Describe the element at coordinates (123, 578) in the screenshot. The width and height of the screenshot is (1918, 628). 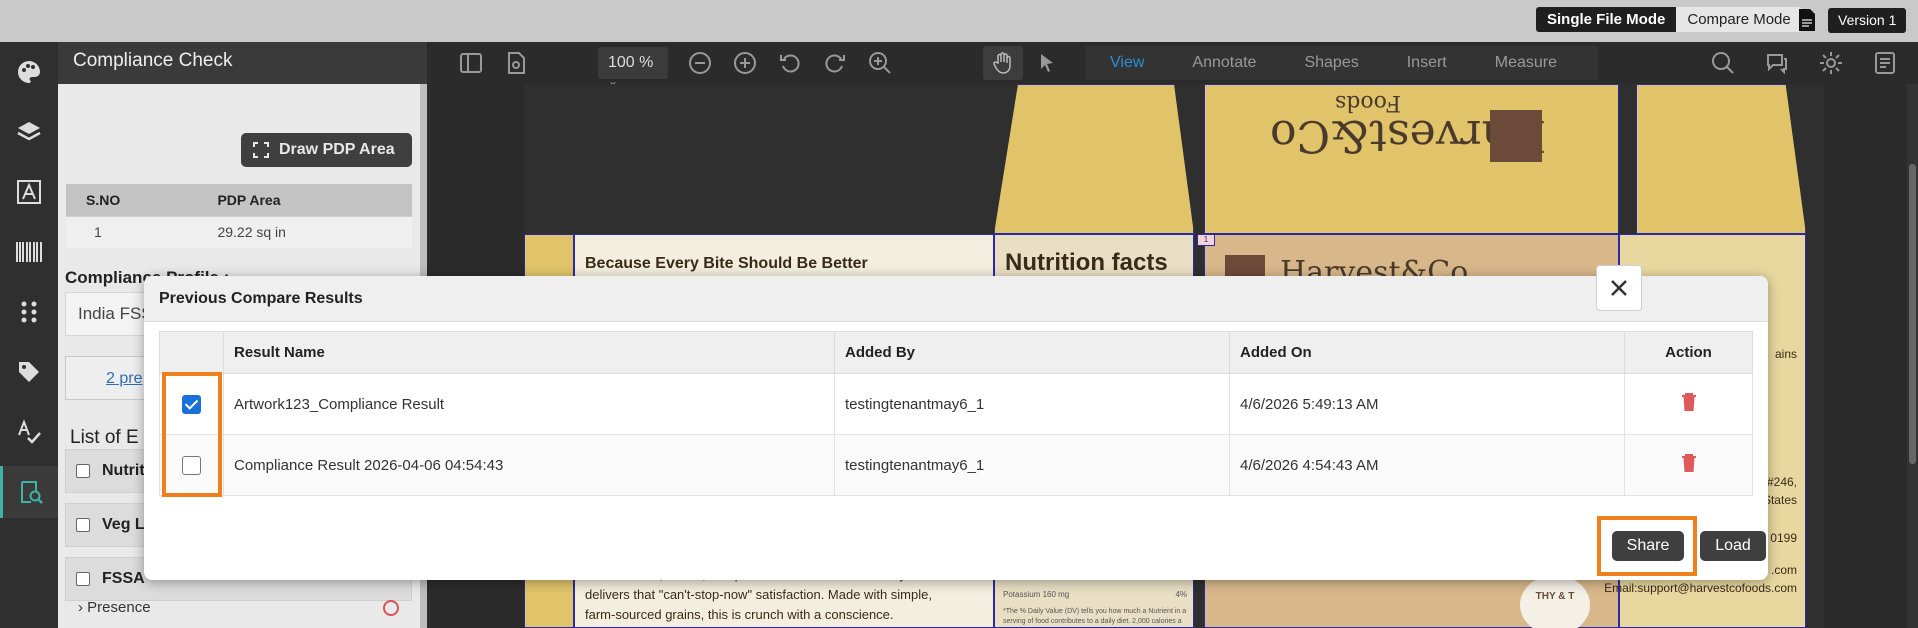
I see `item-label: FSSA` at that location.